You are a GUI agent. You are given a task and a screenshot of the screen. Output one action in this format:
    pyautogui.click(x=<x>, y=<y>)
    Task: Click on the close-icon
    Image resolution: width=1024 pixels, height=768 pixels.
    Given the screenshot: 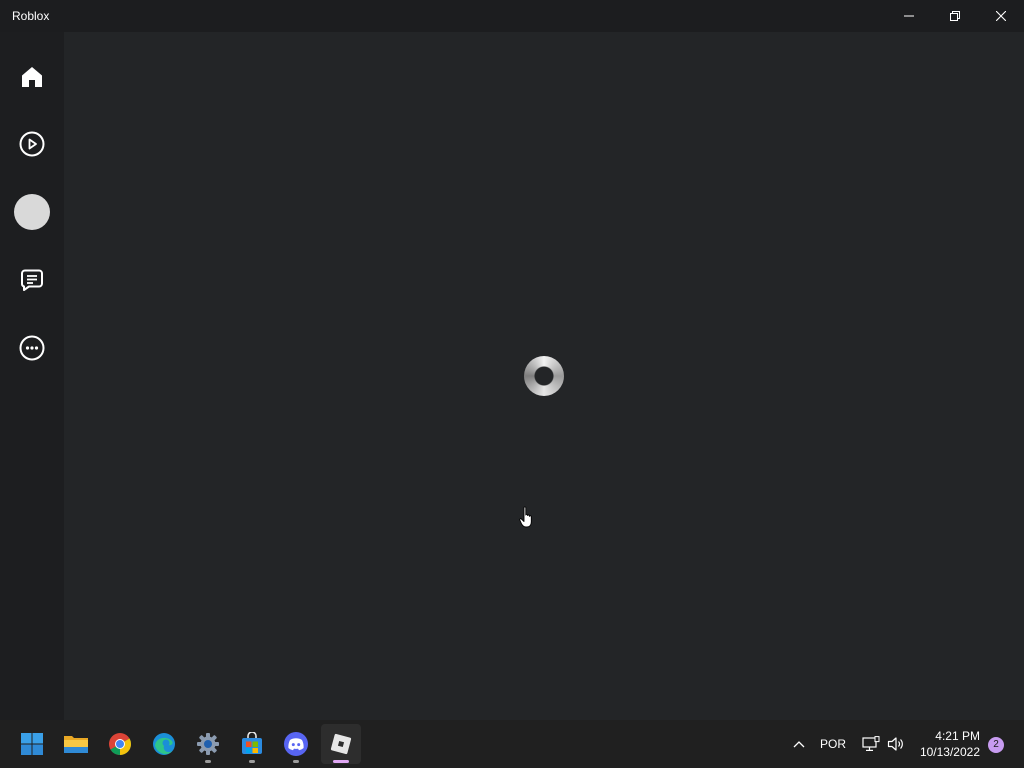 What is the action you would take?
    pyautogui.click(x=1001, y=16)
    